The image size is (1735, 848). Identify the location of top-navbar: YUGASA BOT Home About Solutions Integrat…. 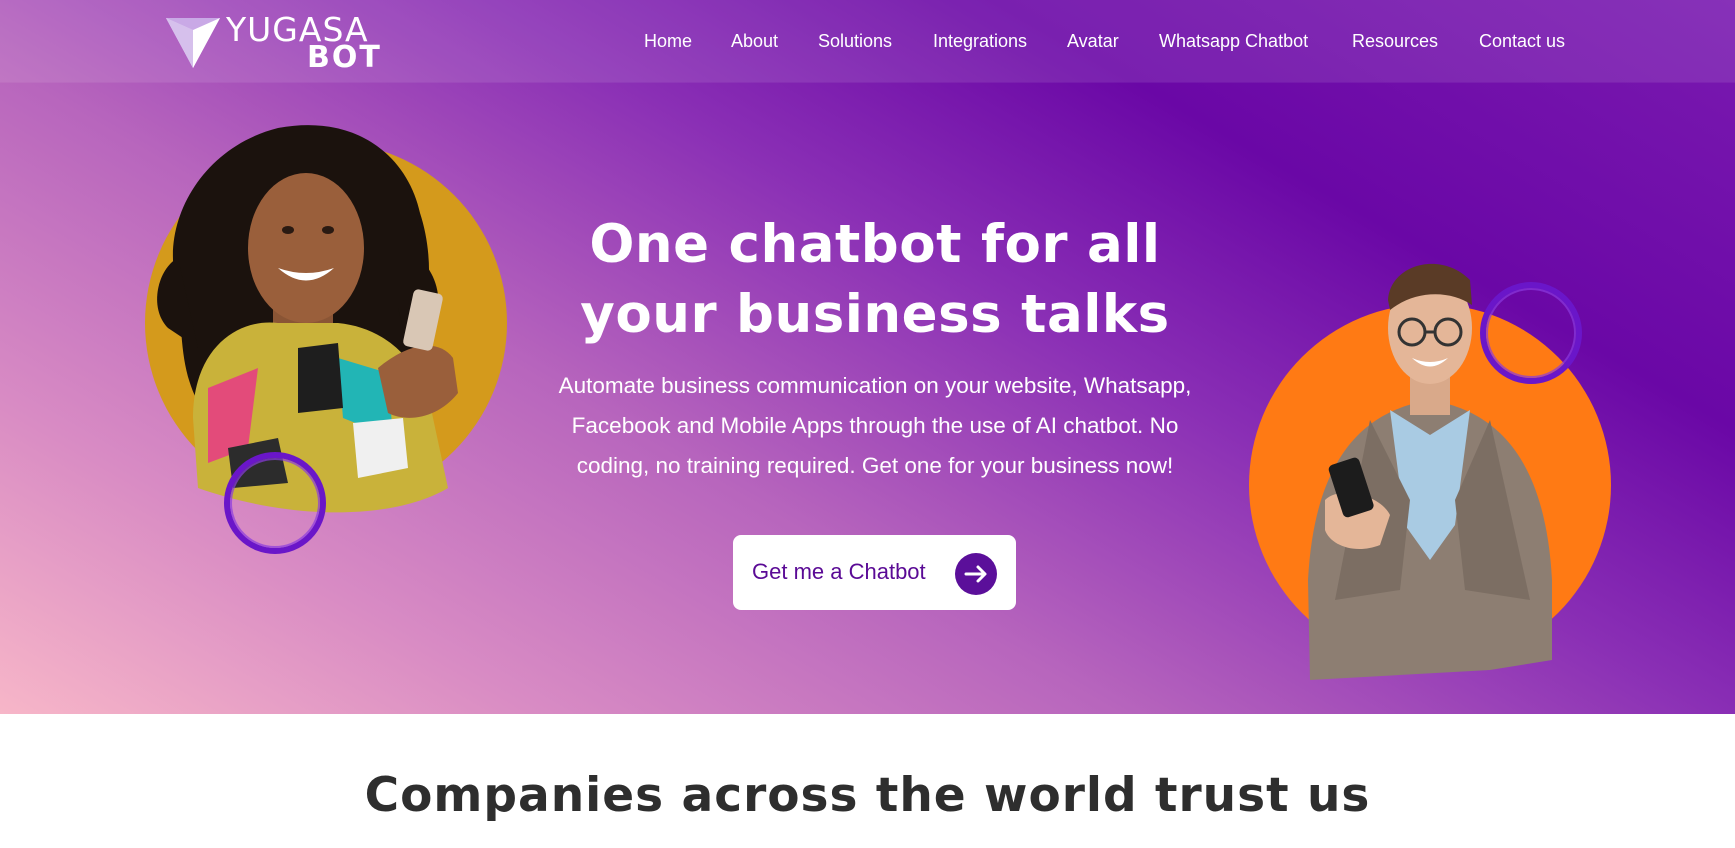
(867, 41).